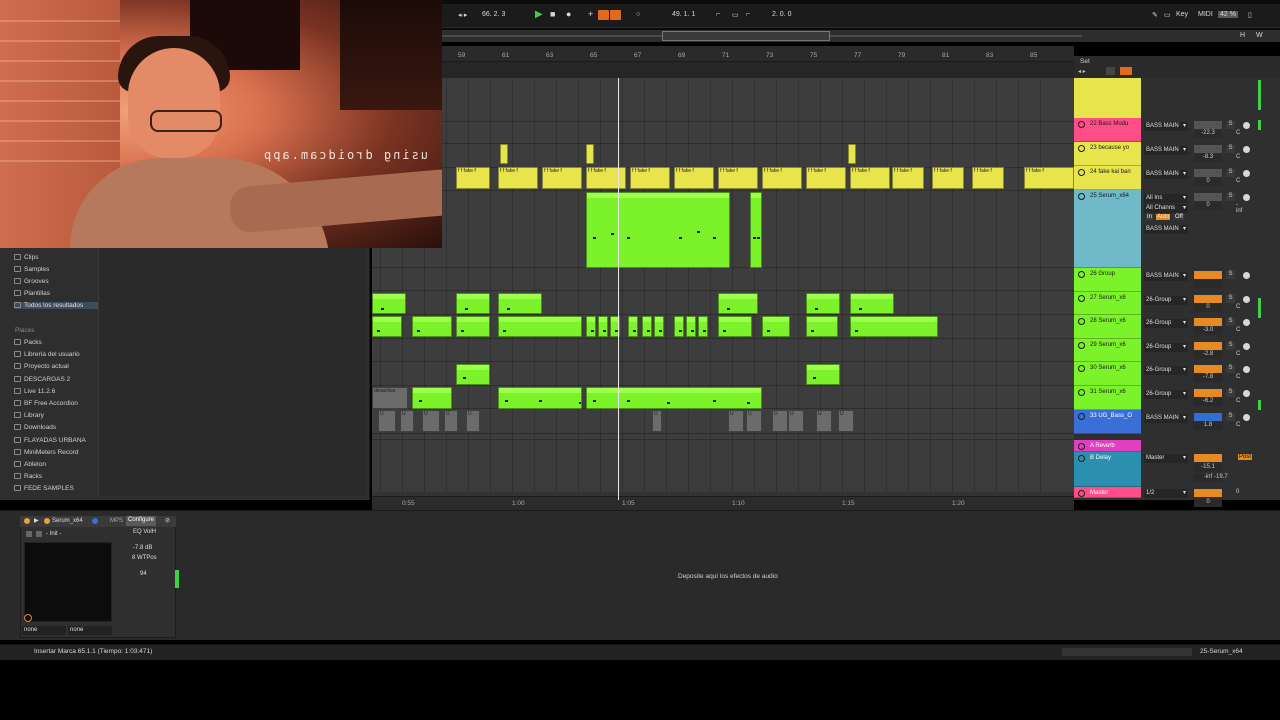 Image resolution: width=1280 pixels, height=720 pixels. Describe the element at coordinates (44, 488) in the screenshot. I see `browser-place: FEDE SAMPLES` at that location.